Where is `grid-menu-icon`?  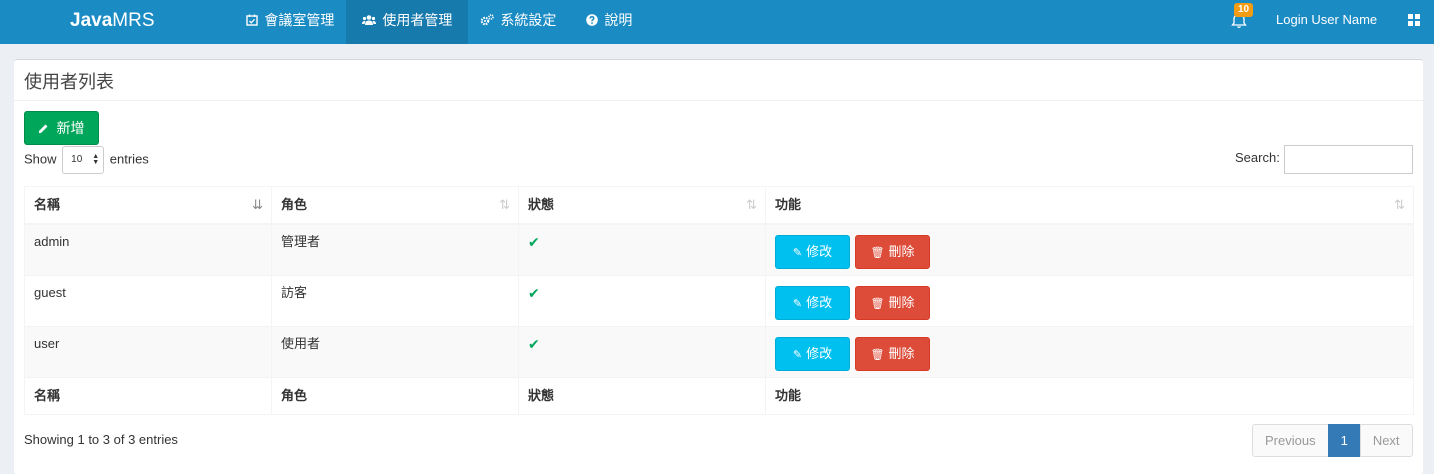
grid-menu-icon is located at coordinates (1414, 19).